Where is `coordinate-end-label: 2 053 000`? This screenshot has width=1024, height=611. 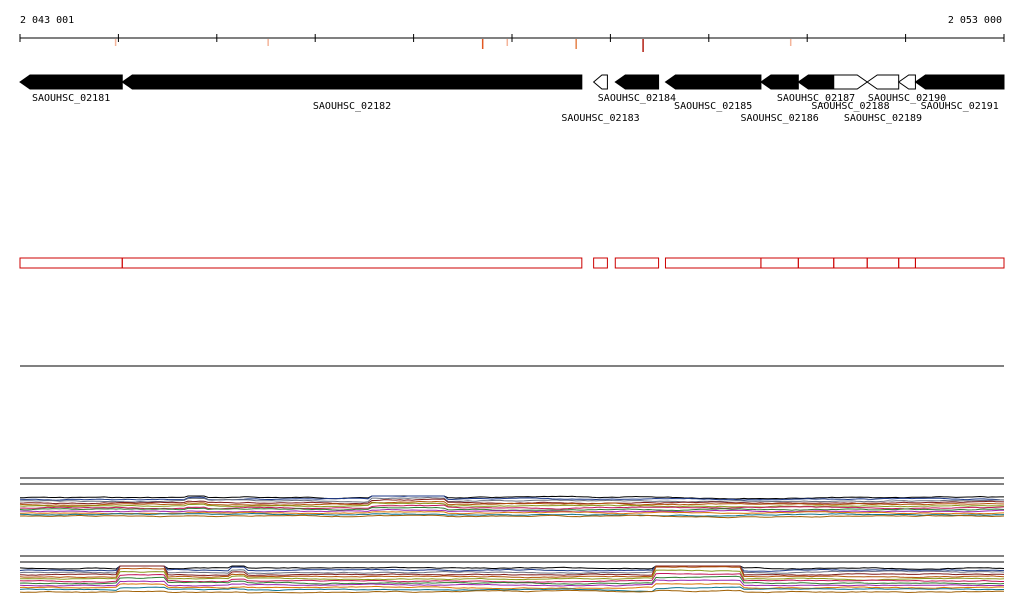
coordinate-end-label: 2 053 000 is located at coordinates (975, 20).